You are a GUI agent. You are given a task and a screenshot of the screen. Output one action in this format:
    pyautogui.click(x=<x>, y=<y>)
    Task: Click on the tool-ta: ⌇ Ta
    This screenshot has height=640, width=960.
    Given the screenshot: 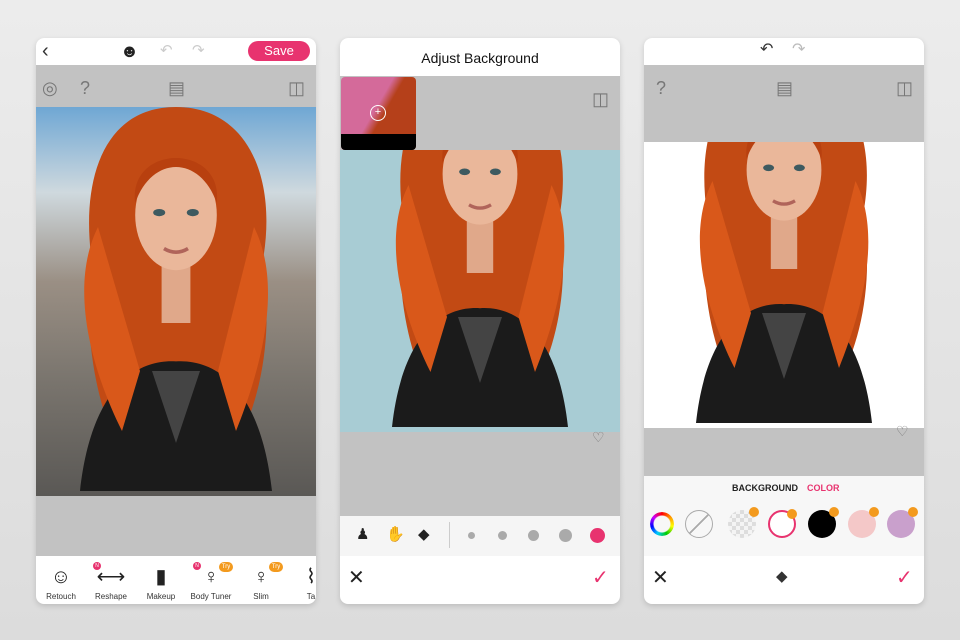 What is the action you would take?
    pyautogui.click(x=299, y=581)
    